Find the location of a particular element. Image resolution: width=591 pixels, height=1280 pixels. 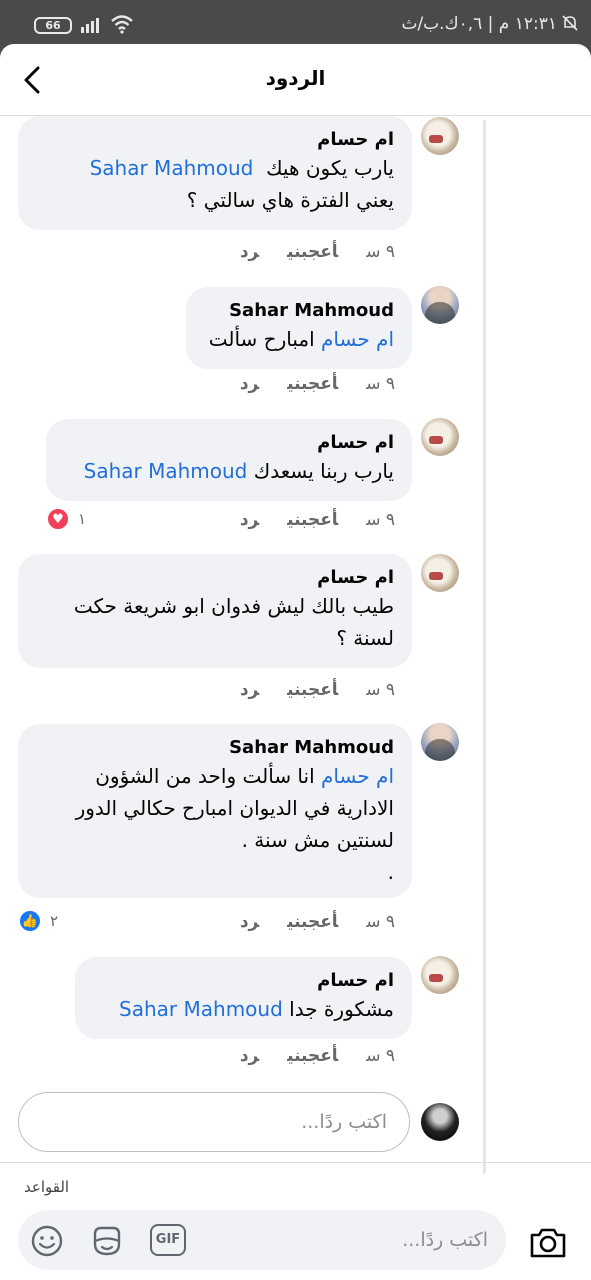

my-avatar is located at coordinates (440, 1122).